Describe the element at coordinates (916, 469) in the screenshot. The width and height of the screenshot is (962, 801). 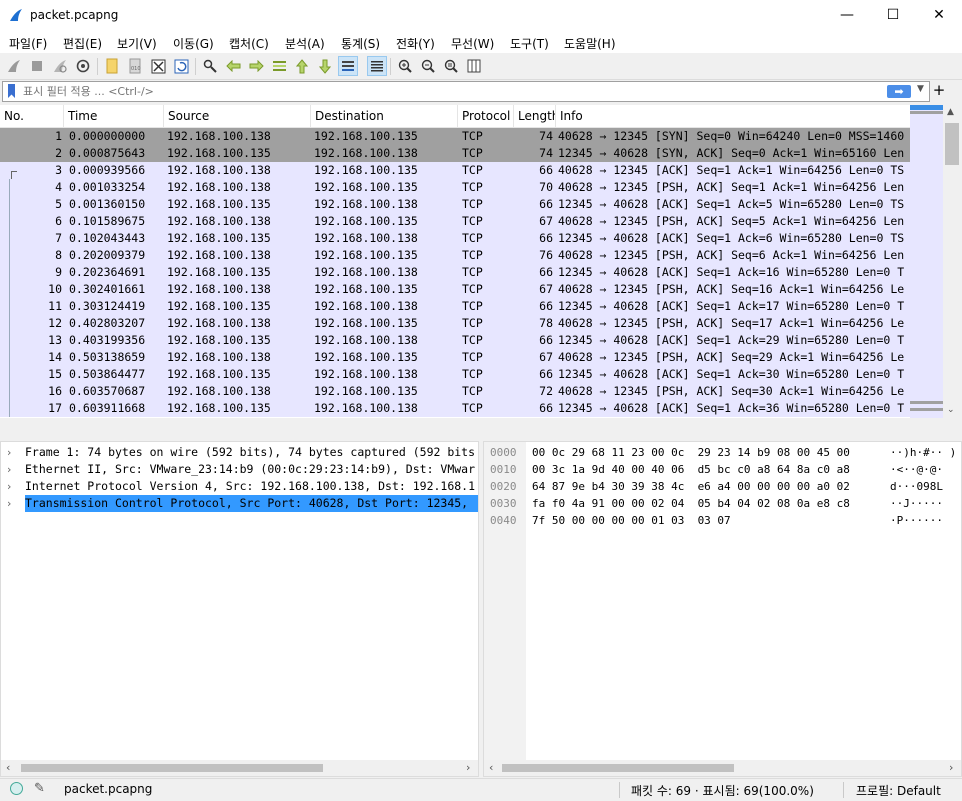
I see `byte-ascii: ·<··@·@·` at that location.